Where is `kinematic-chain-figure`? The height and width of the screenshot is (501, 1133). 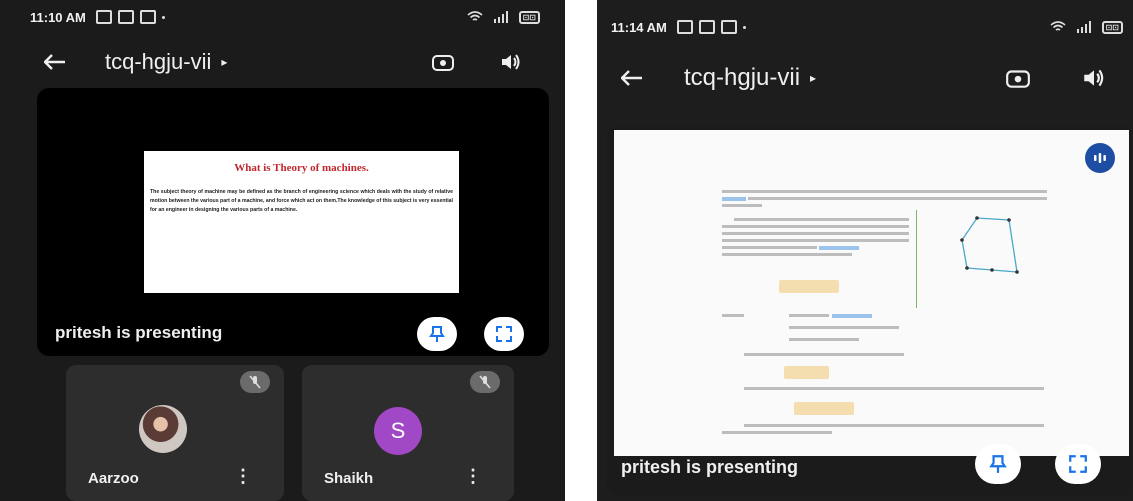
kinematic-chain-figure is located at coordinates (971, 259).